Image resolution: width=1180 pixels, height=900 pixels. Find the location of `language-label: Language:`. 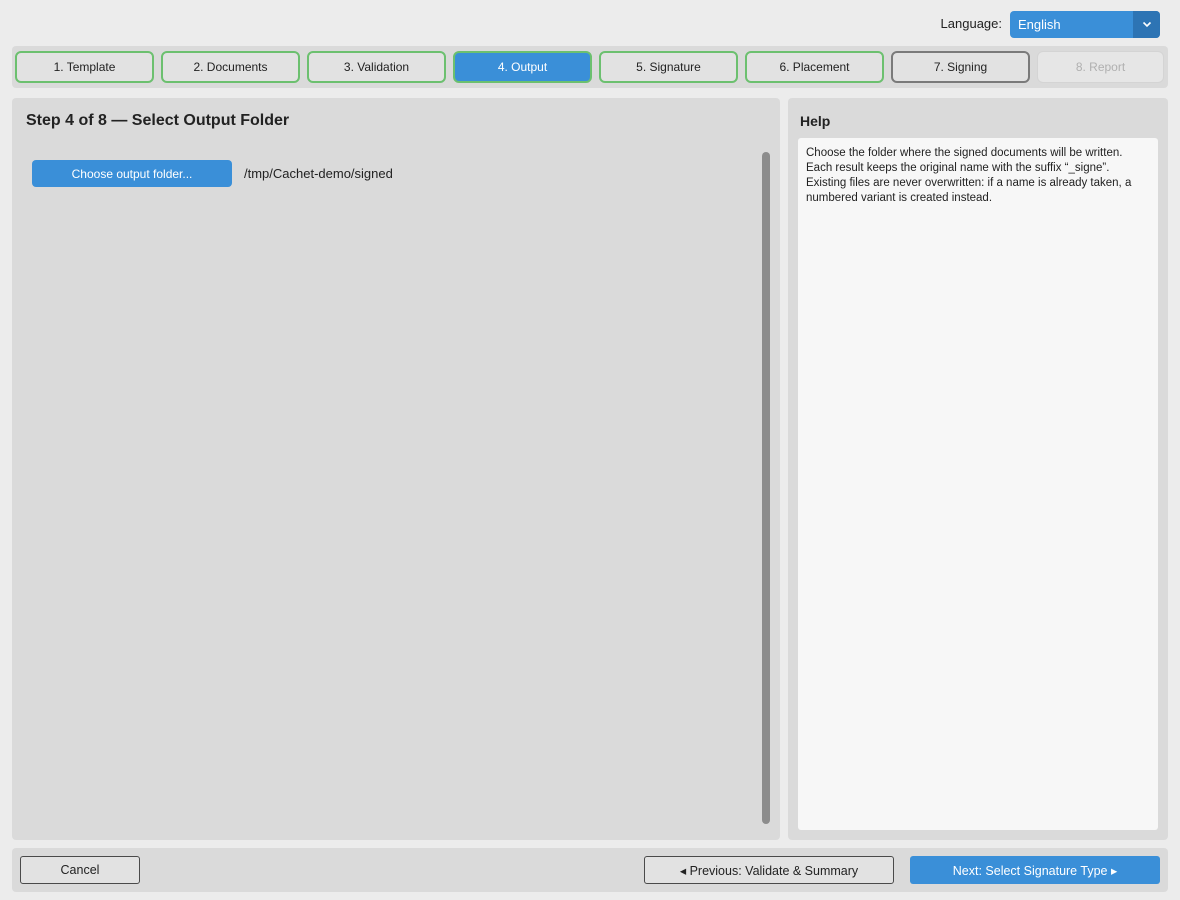

language-label: Language: is located at coordinates (971, 23).